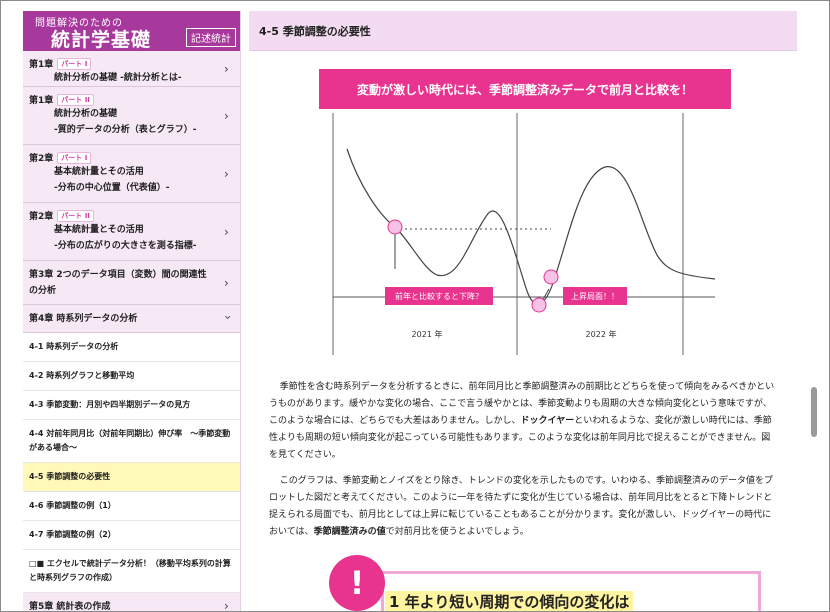 This screenshot has width=830, height=612. What do you see at coordinates (457, 532) in the screenshot?
I see `paragraph-2-text-cont: で対前月比を使うとよいでしょう。` at bounding box center [457, 532].